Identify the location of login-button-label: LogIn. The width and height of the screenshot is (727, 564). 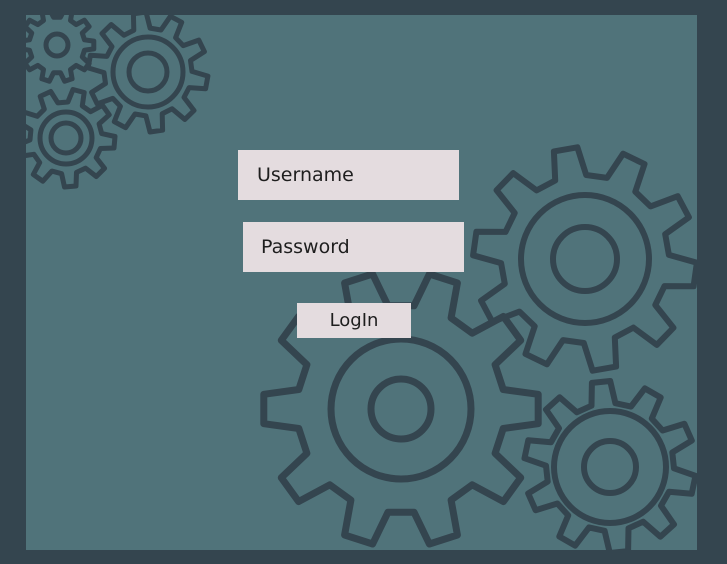
(354, 320).